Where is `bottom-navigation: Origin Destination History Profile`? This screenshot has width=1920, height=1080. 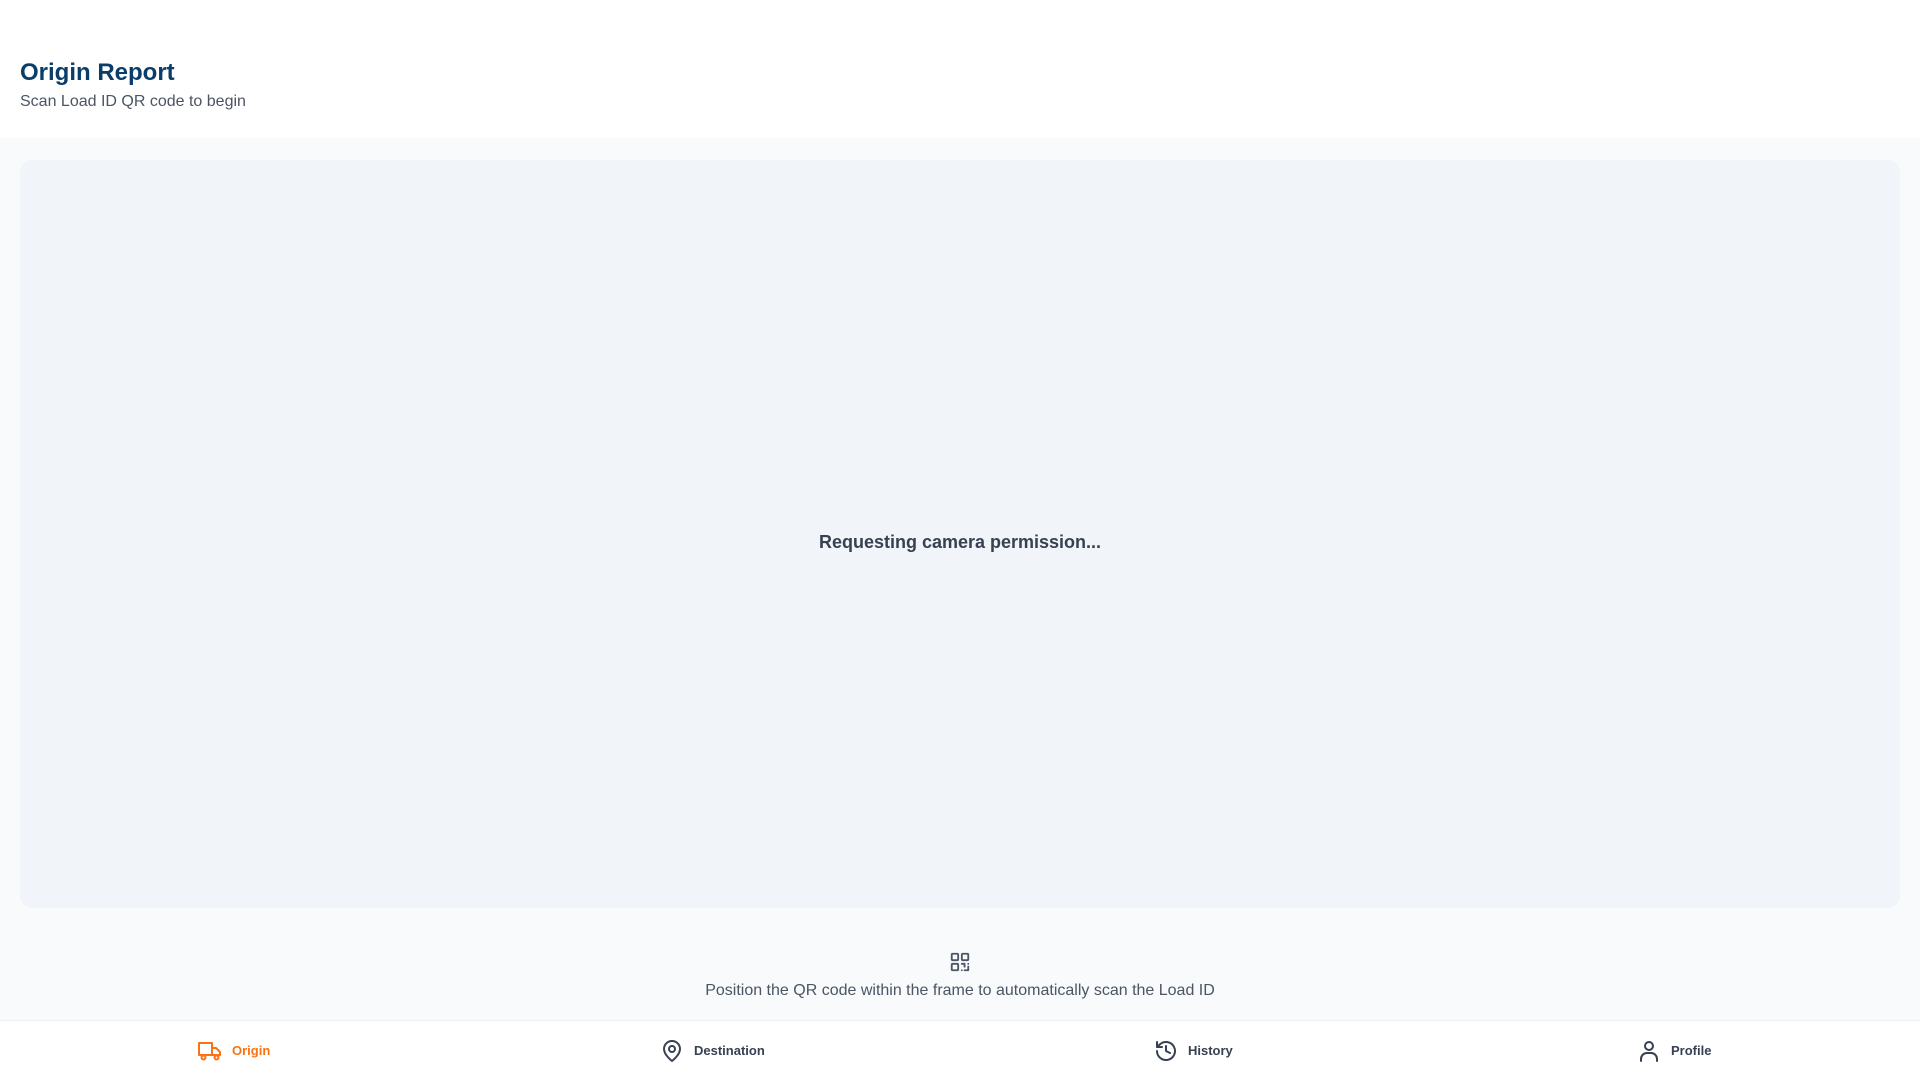 bottom-navigation: Origin Destination History Profile is located at coordinates (960, 1050).